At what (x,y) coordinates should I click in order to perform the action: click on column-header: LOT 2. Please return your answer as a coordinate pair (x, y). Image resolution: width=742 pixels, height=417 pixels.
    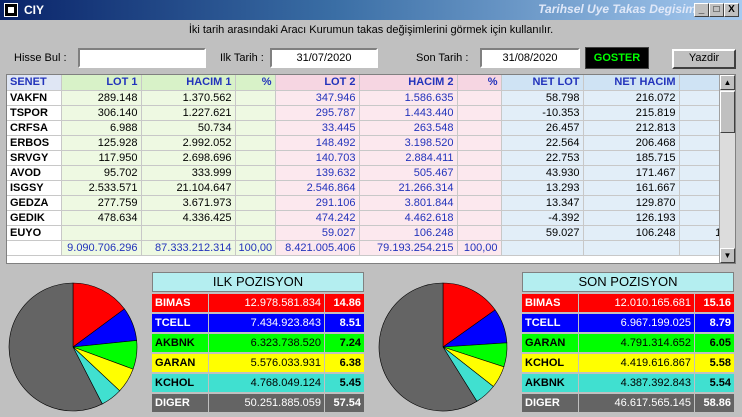
    Looking at the image, I should click on (317, 83).